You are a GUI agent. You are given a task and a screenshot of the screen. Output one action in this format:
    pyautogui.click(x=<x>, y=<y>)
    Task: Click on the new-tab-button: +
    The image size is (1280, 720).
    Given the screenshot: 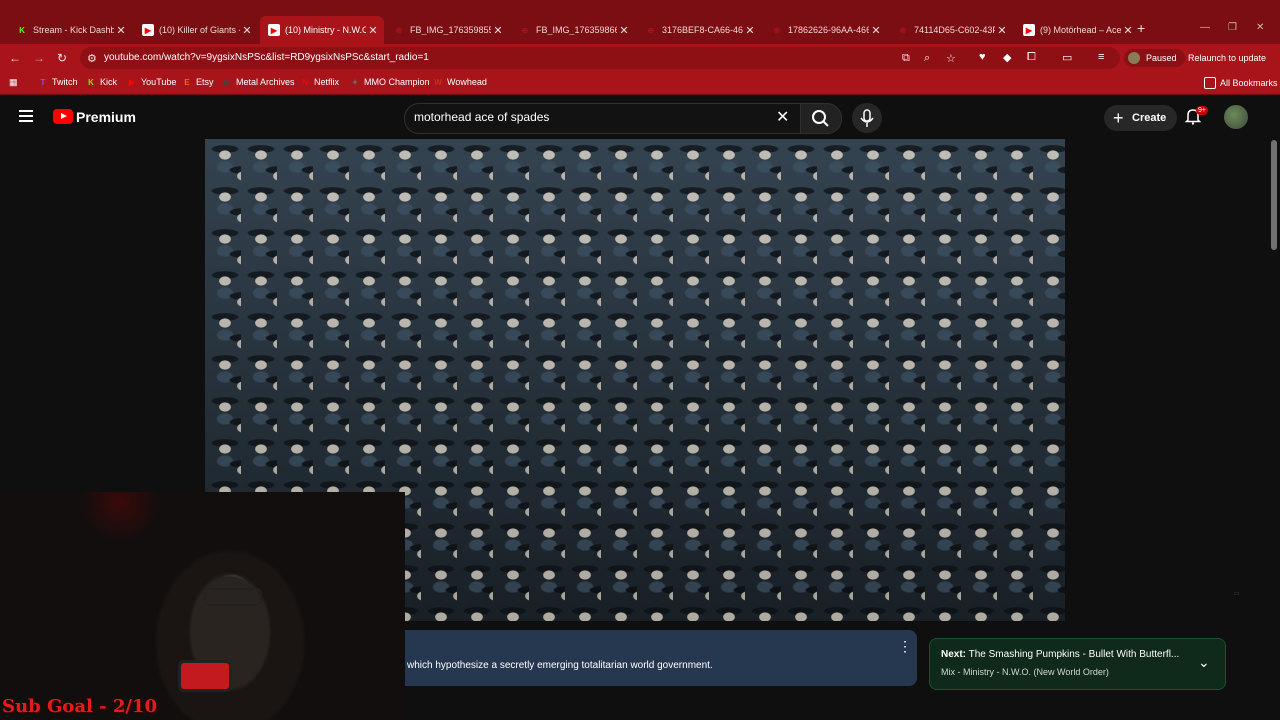 What is the action you would take?
    pyautogui.click(x=1141, y=28)
    